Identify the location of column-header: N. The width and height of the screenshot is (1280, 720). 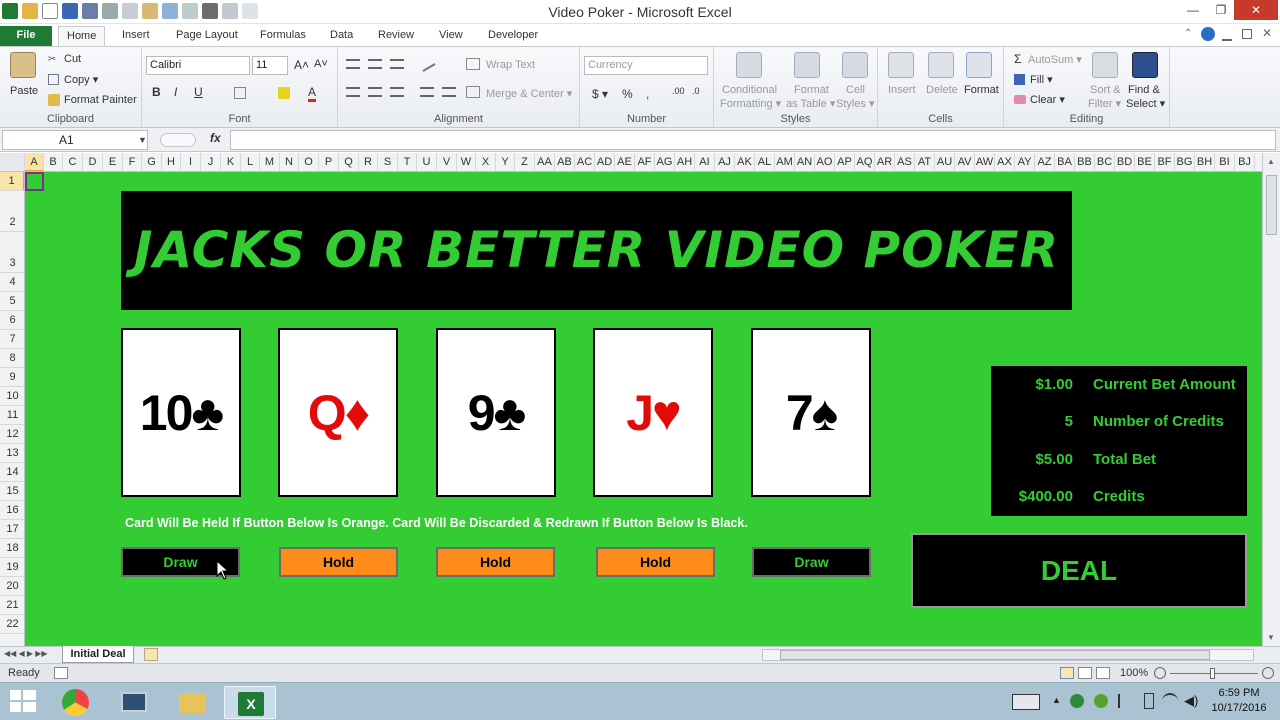
(289, 162).